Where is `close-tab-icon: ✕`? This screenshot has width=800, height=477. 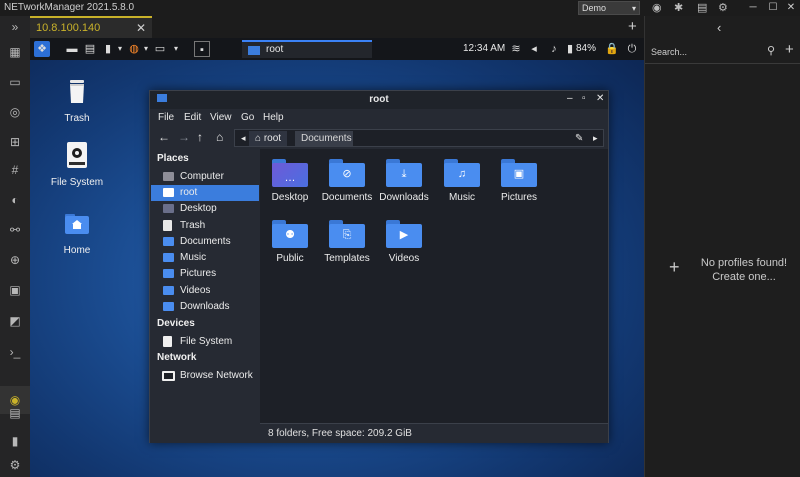
close-tab-icon: ✕ is located at coordinates (141, 28).